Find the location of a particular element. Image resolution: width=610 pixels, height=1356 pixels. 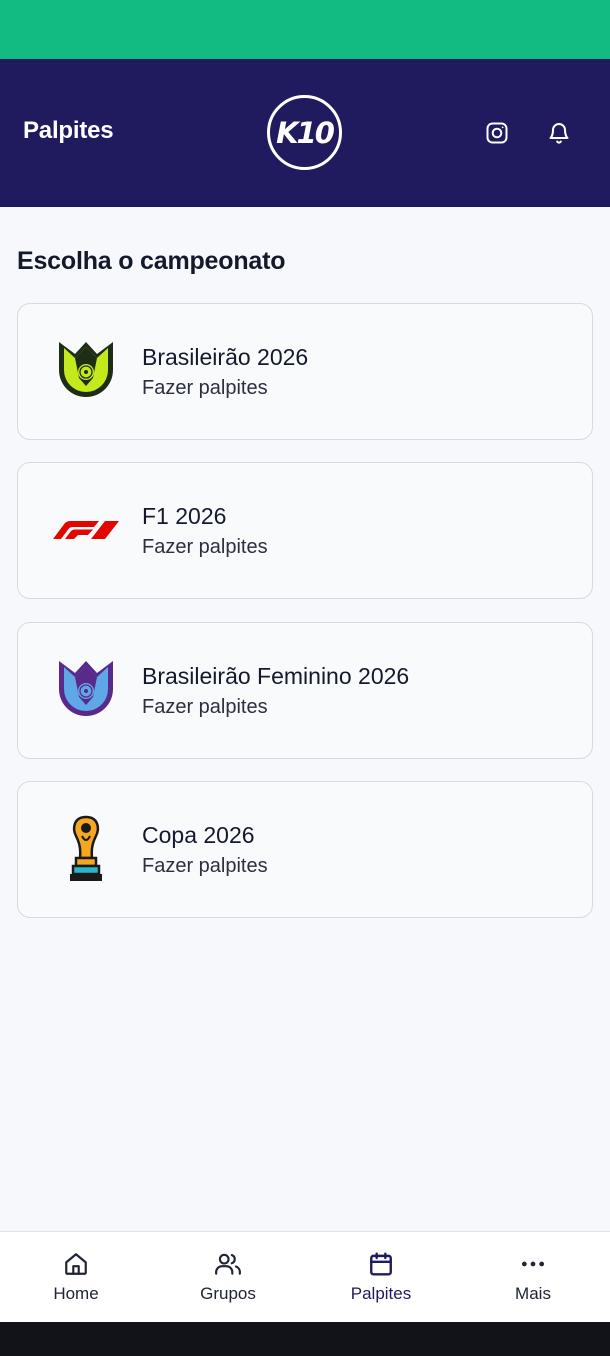

championship-card-copa: Copa 2026 Fazer palpites is located at coordinates (305, 849).